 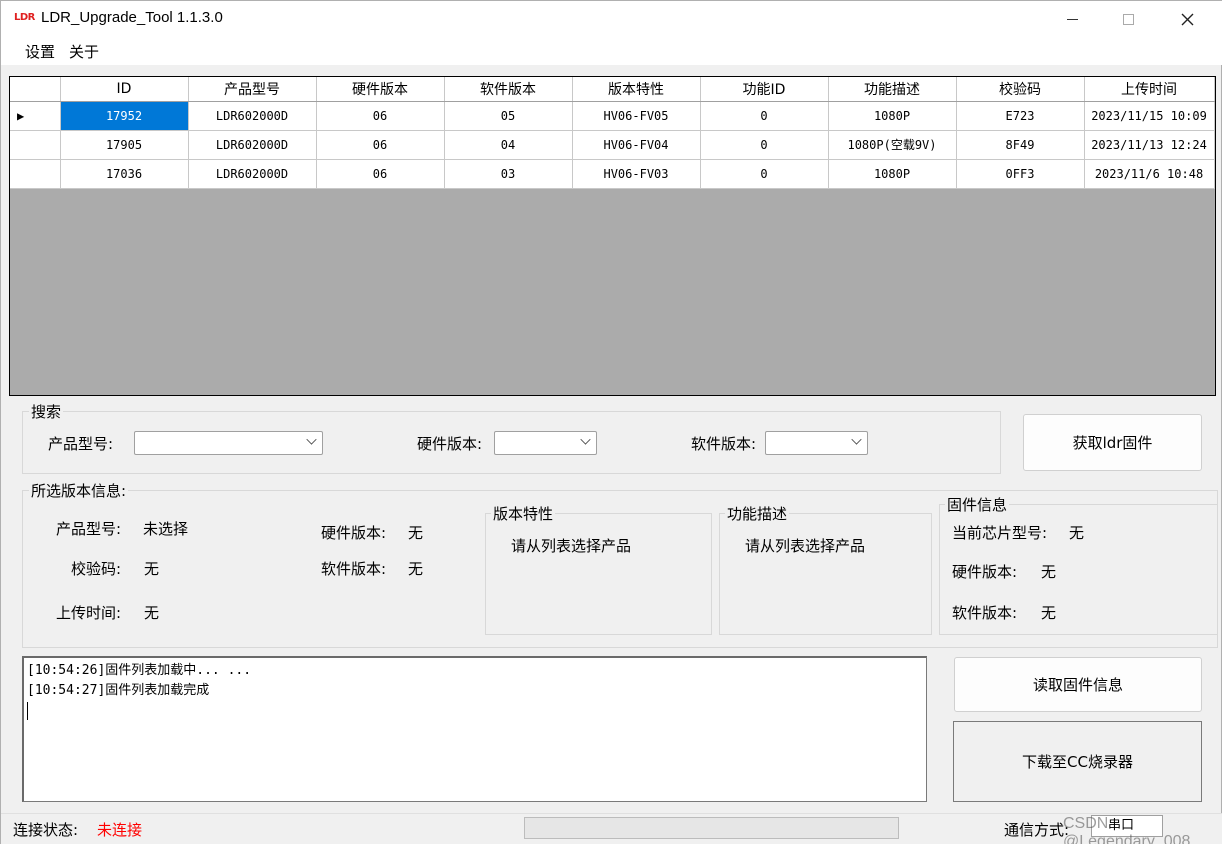 What do you see at coordinates (35, 116) in the screenshot?
I see `row-header: ▶` at bounding box center [35, 116].